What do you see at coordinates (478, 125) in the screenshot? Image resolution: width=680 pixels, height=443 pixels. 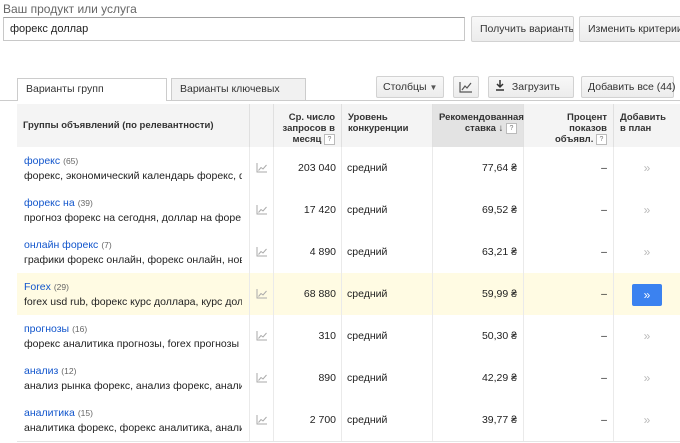 I see `col-header-bid: Рекомендованная ставка ↓ ?` at bounding box center [478, 125].